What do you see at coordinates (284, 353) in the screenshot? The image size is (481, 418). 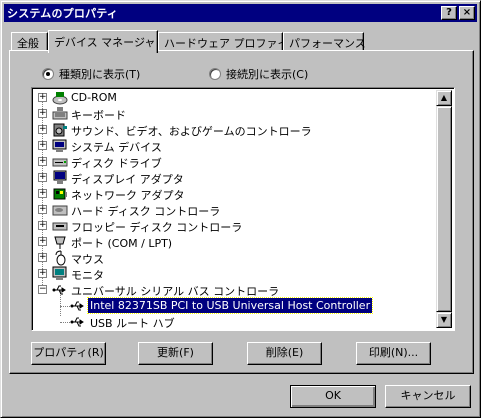 I see `remove-button: 削除(E)` at bounding box center [284, 353].